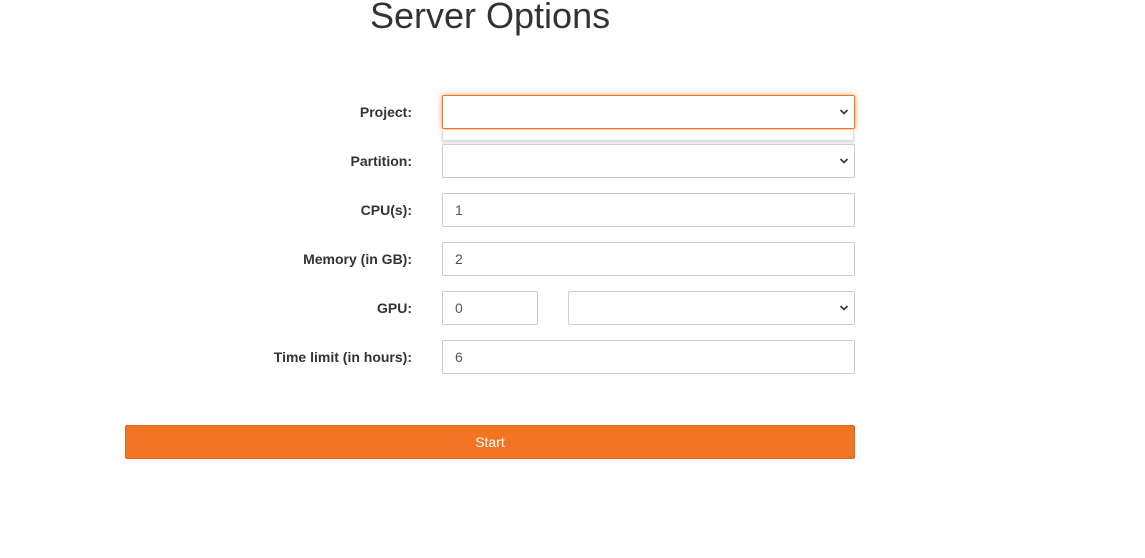 This screenshot has width=1145, height=558. What do you see at coordinates (386, 210) in the screenshot?
I see `cpus-label: CPU(s):` at bounding box center [386, 210].